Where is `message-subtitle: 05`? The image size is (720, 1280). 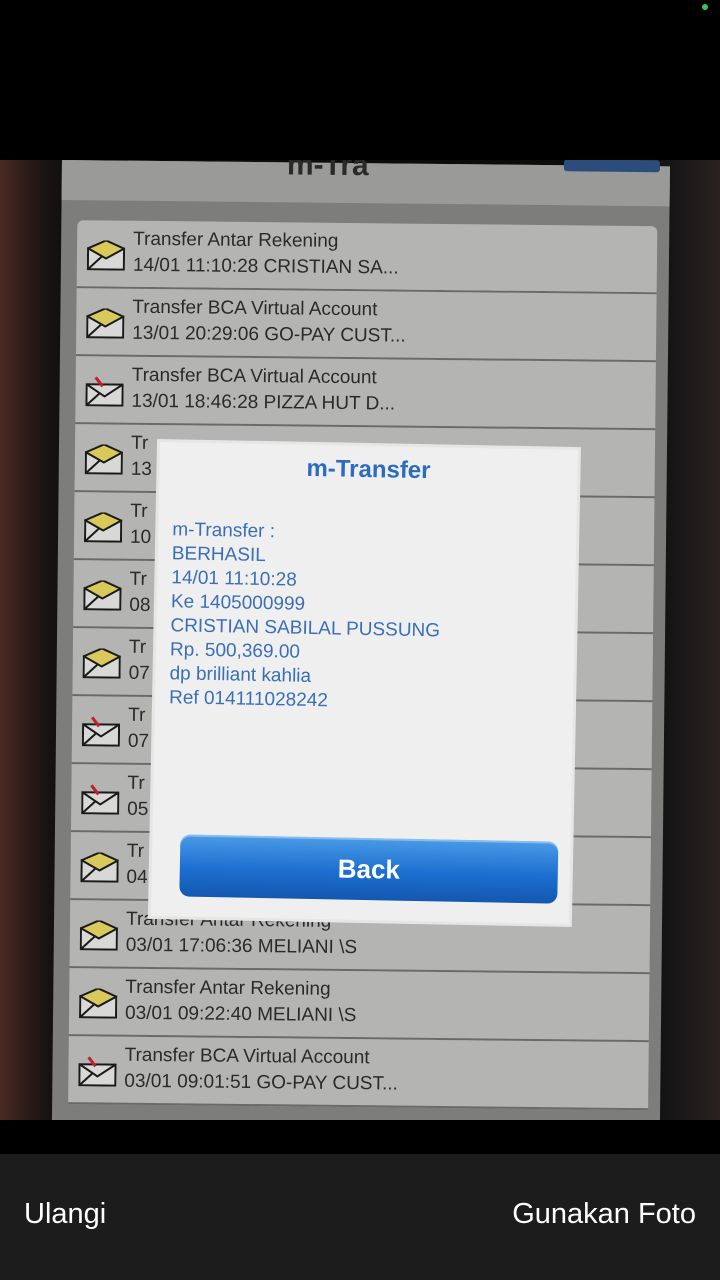 message-subtitle: 05 is located at coordinates (138, 809).